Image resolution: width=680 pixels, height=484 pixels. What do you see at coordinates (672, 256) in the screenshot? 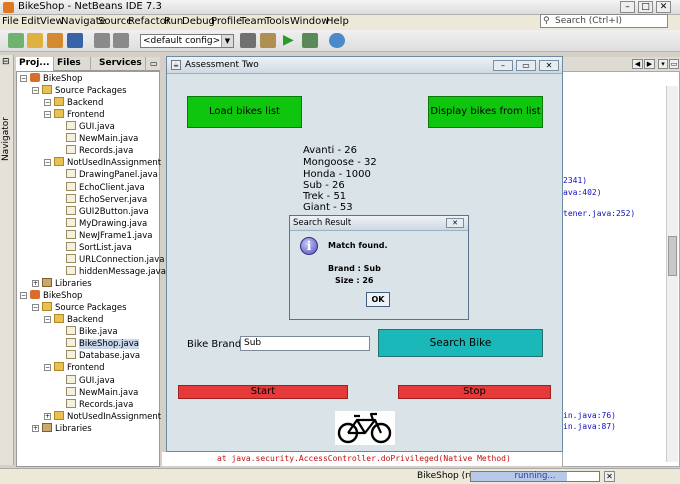
I see `scrollbar-thumb` at bounding box center [672, 256].